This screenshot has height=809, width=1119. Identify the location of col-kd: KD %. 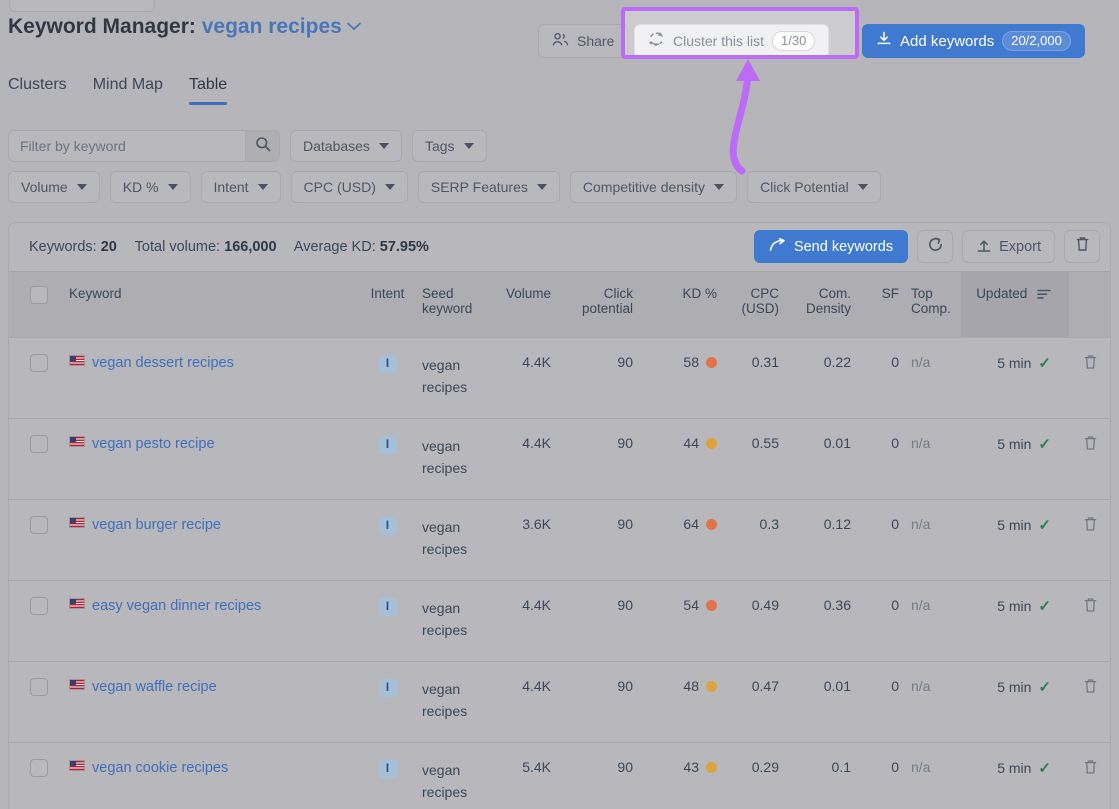
(691, 304).